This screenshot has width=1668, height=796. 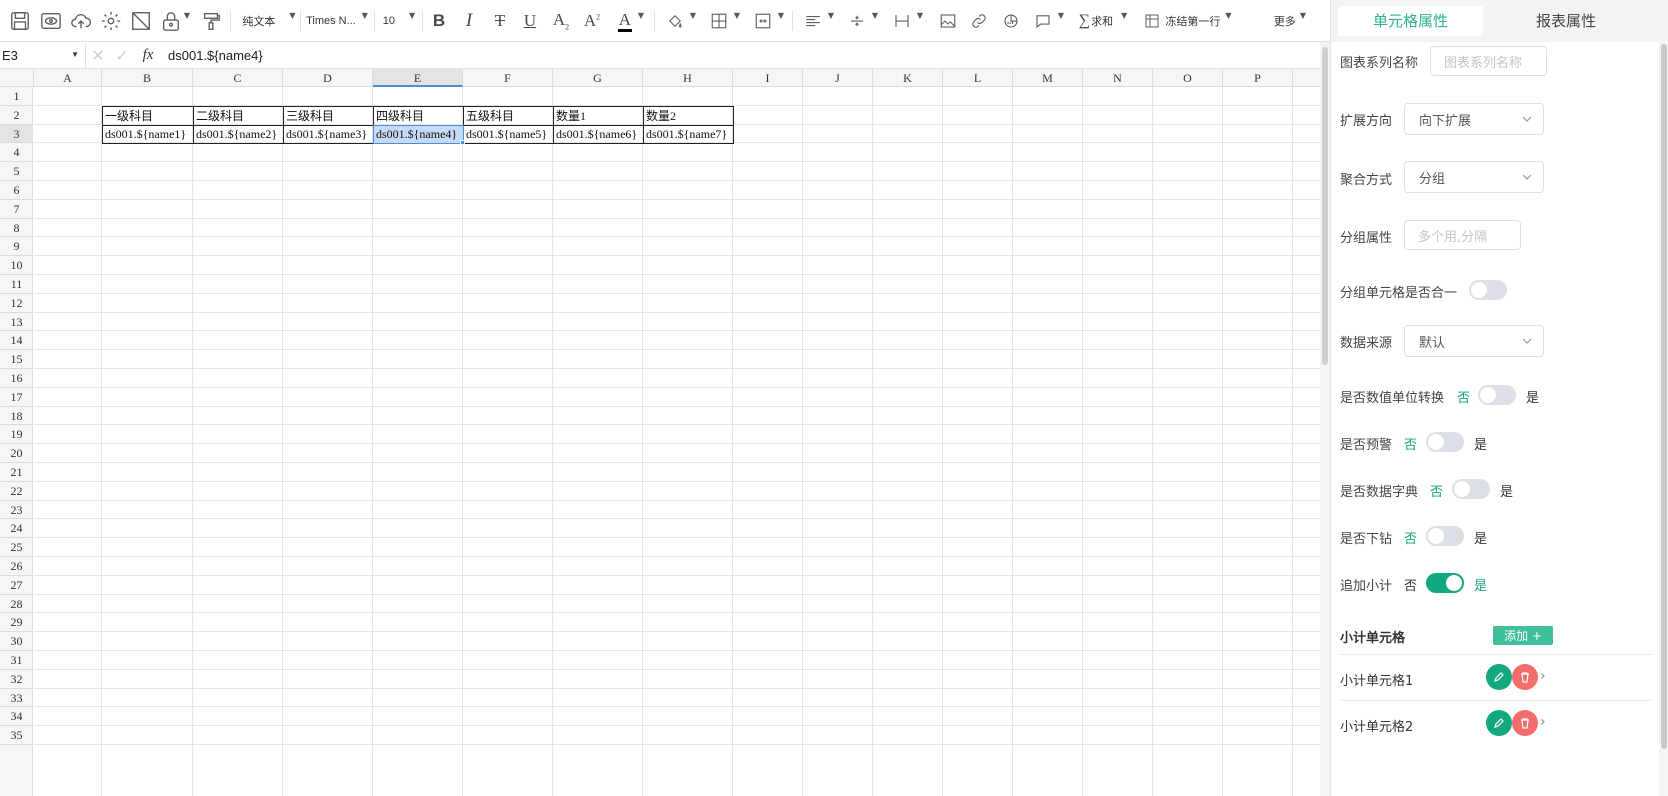 I want to click on select-all-corner, so click(x=17, y=78).